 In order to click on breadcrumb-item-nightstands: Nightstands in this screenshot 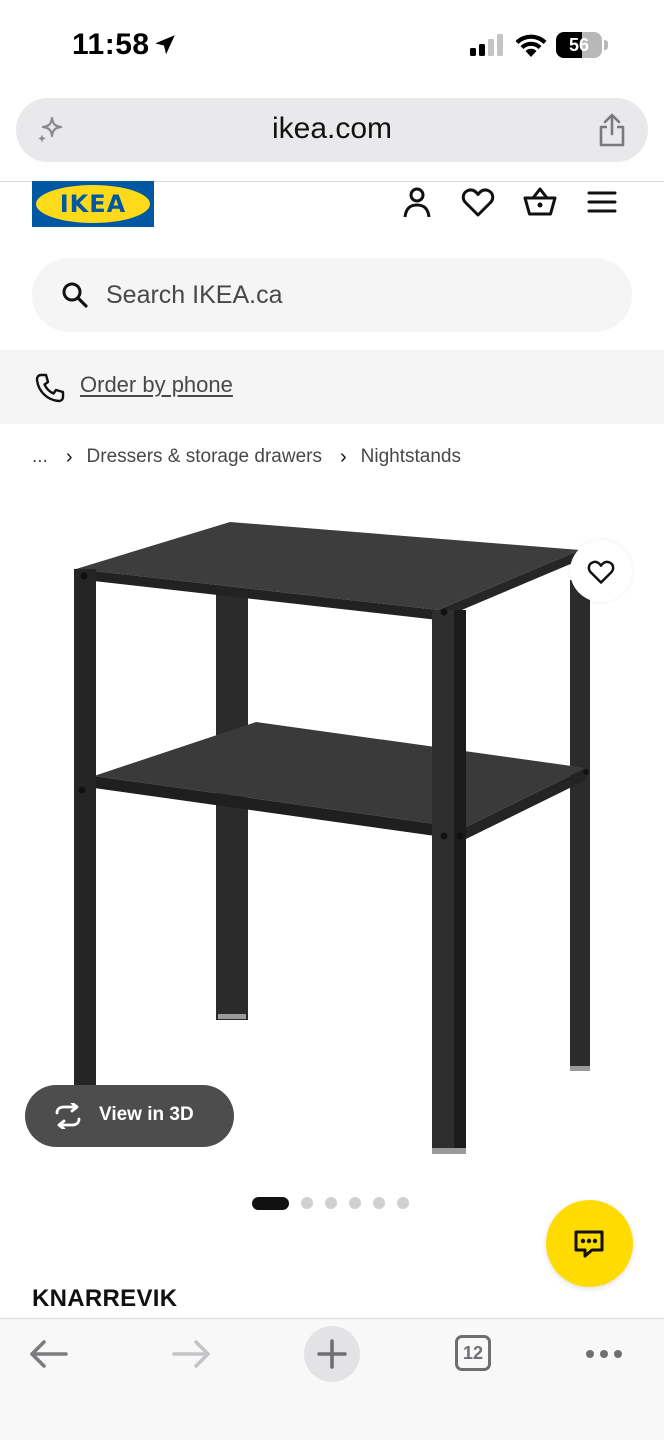, I will do `click(411, 457)`.